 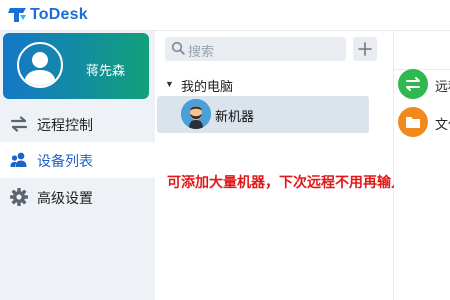 I want to click on gear-icon, so click(x=19, y=197).